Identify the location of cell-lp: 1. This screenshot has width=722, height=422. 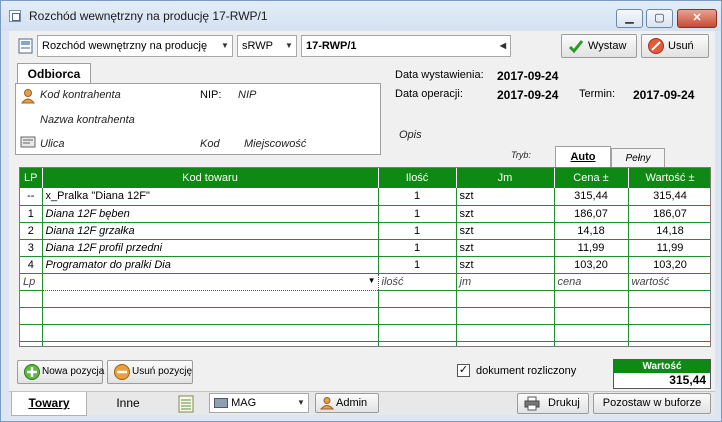
(31, 214).